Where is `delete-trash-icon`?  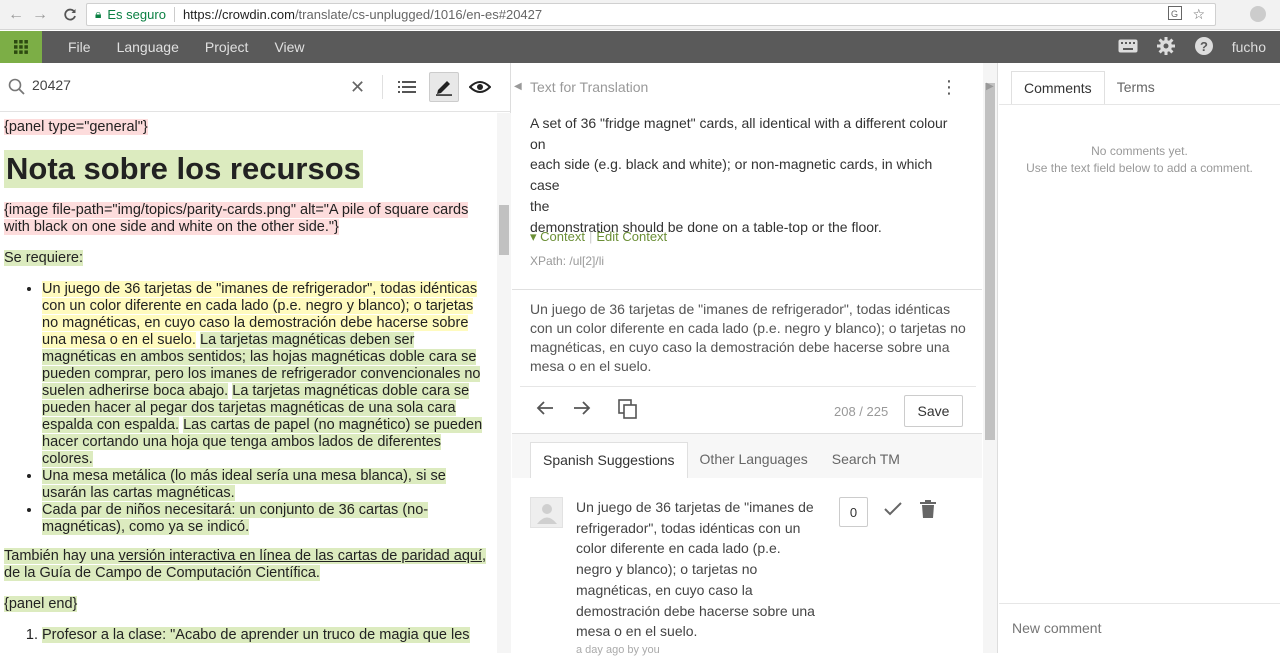 delete-trash-icon is located at coordinates (928, 511).